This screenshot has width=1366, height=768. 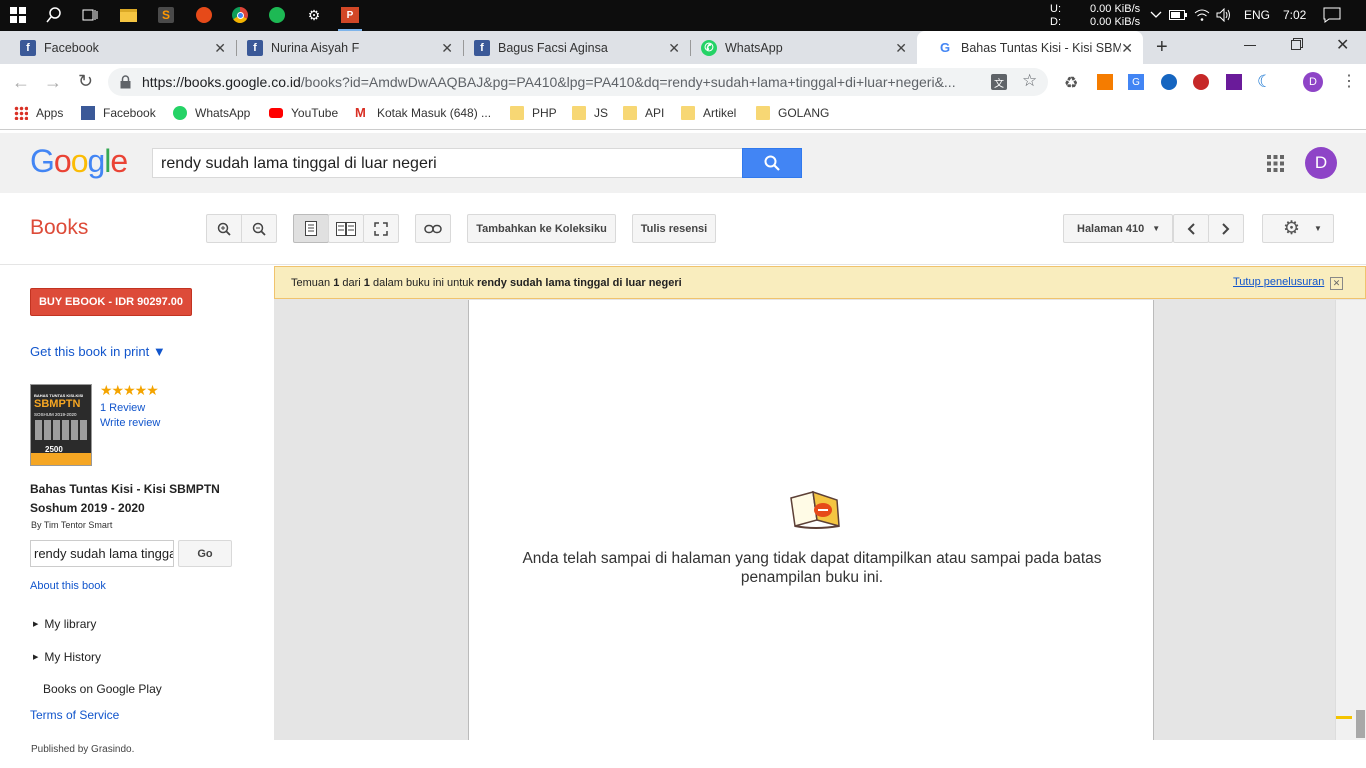 I want to click on zoom-out-button, so click(x=259, y=228).